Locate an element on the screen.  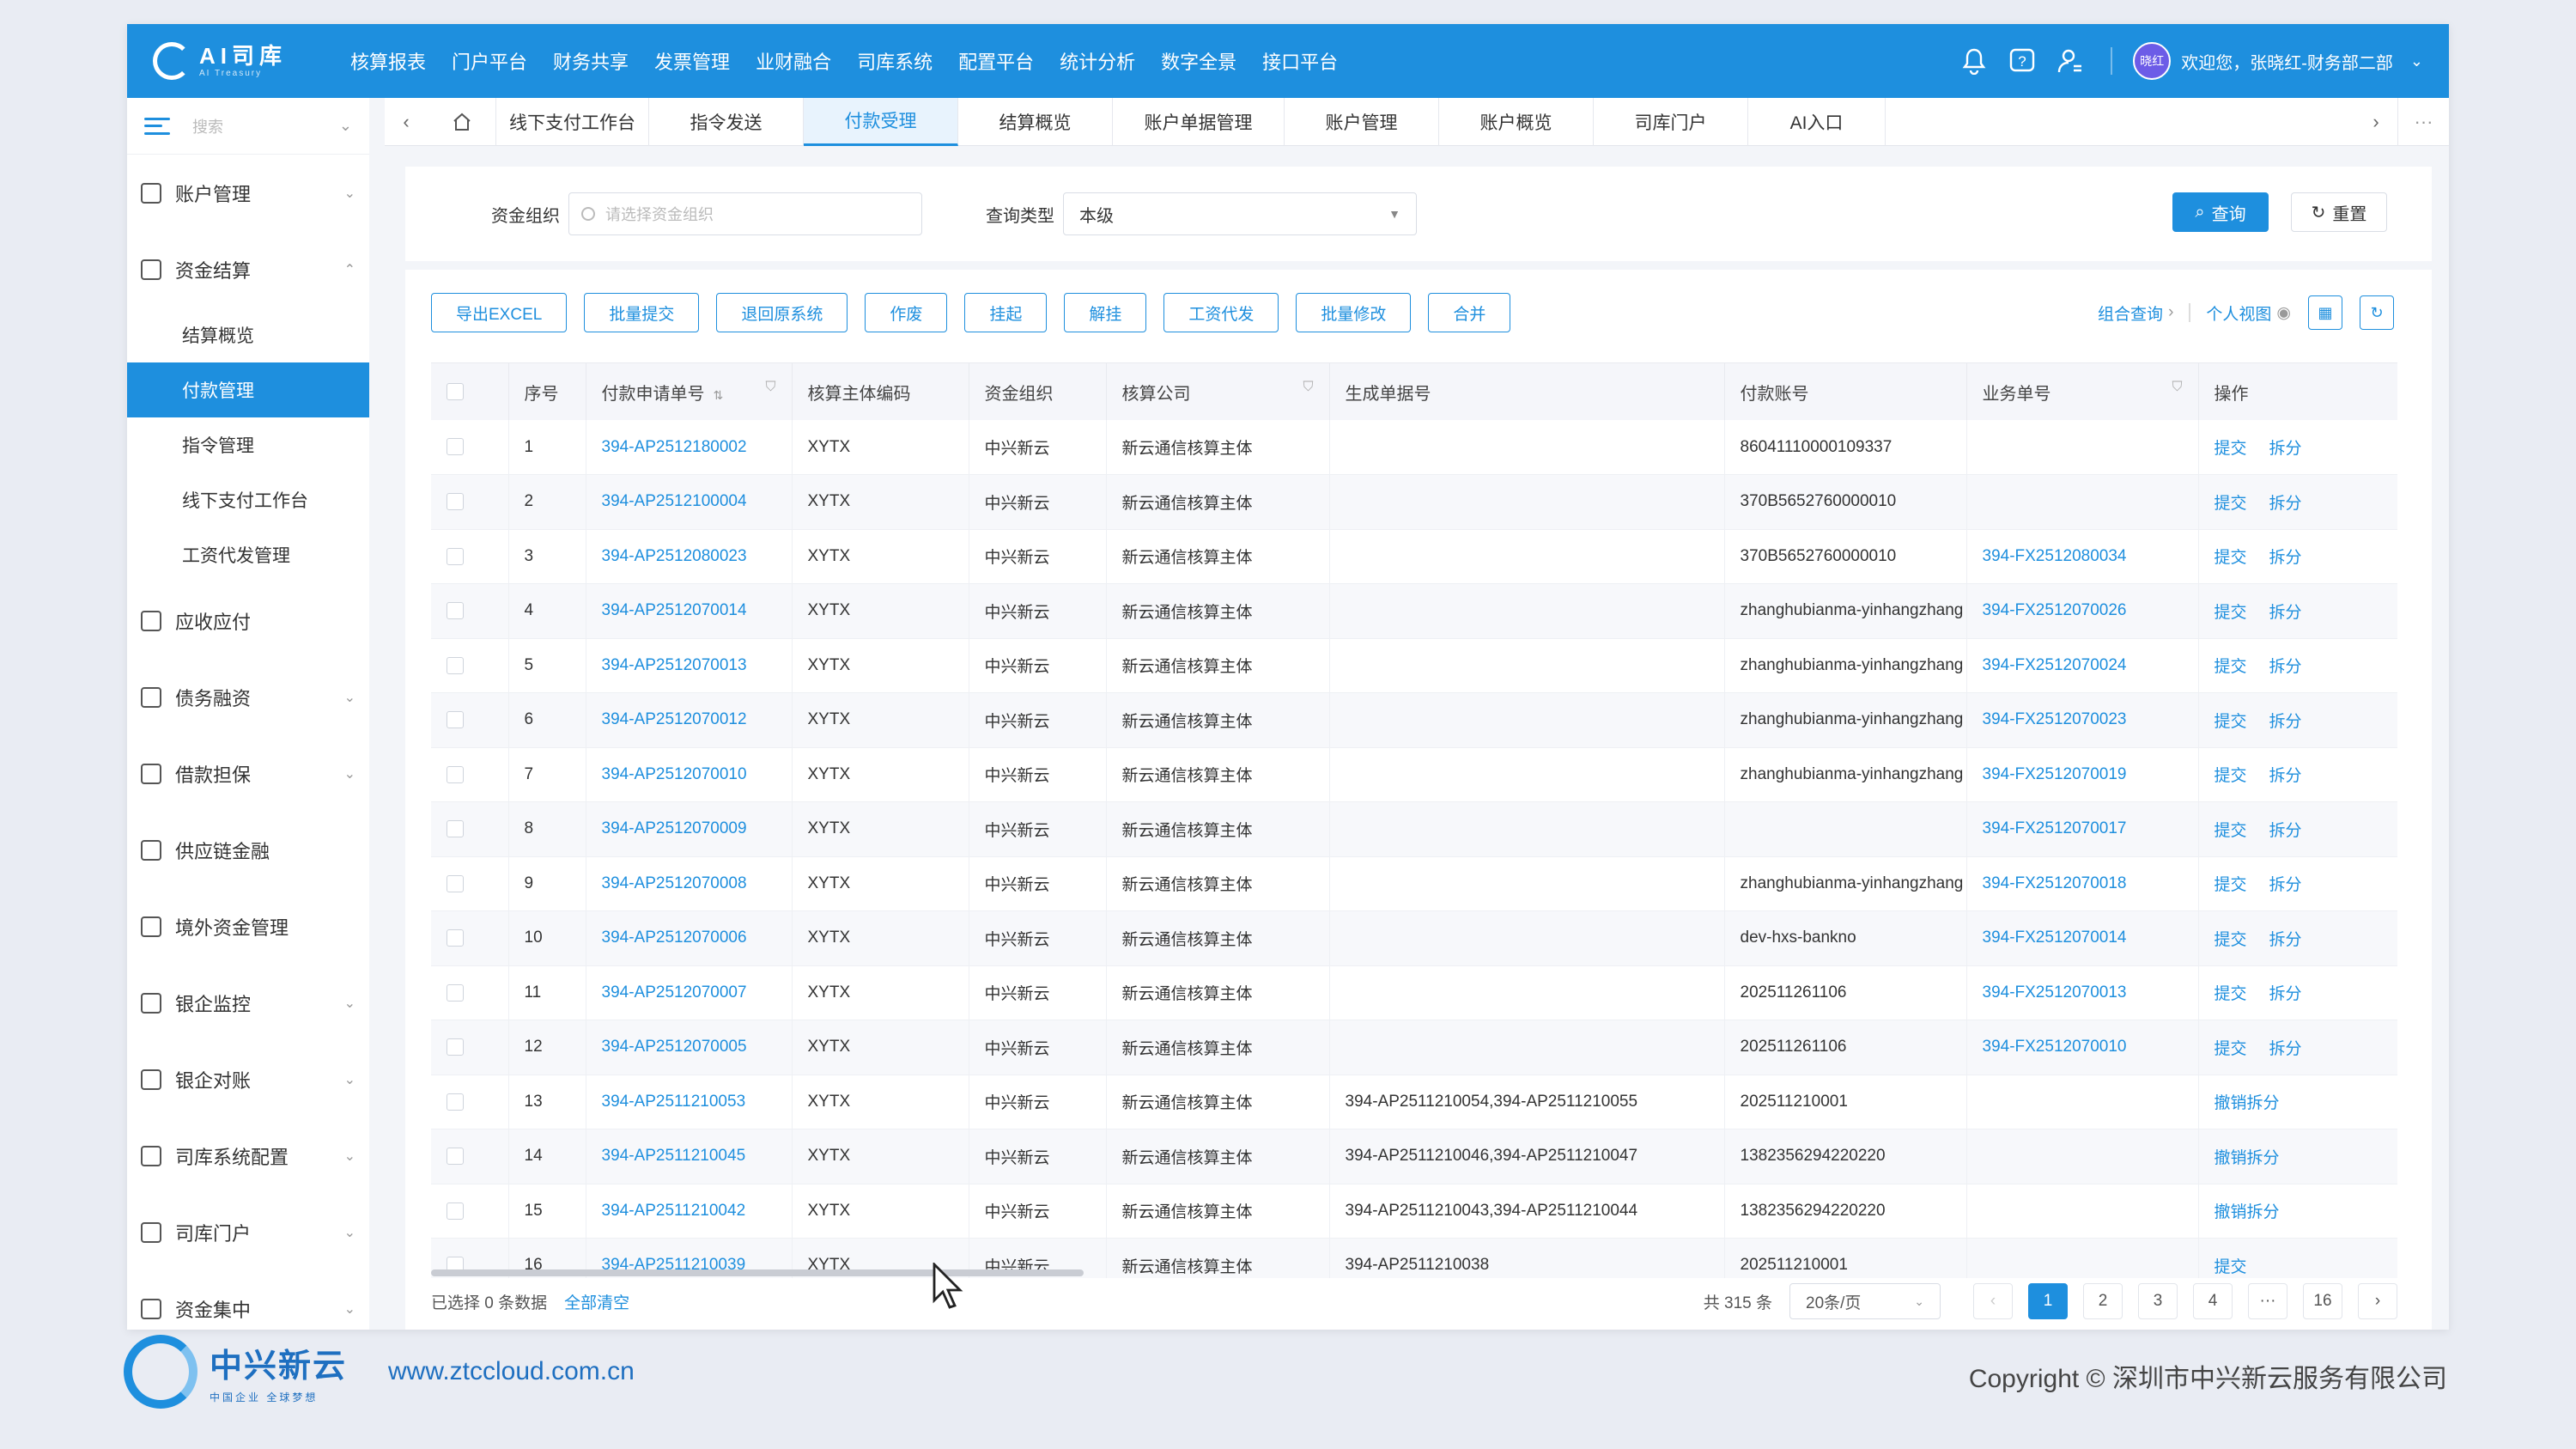
menu-item-treasury: 司库系统 is located at coordinates (895, 61).